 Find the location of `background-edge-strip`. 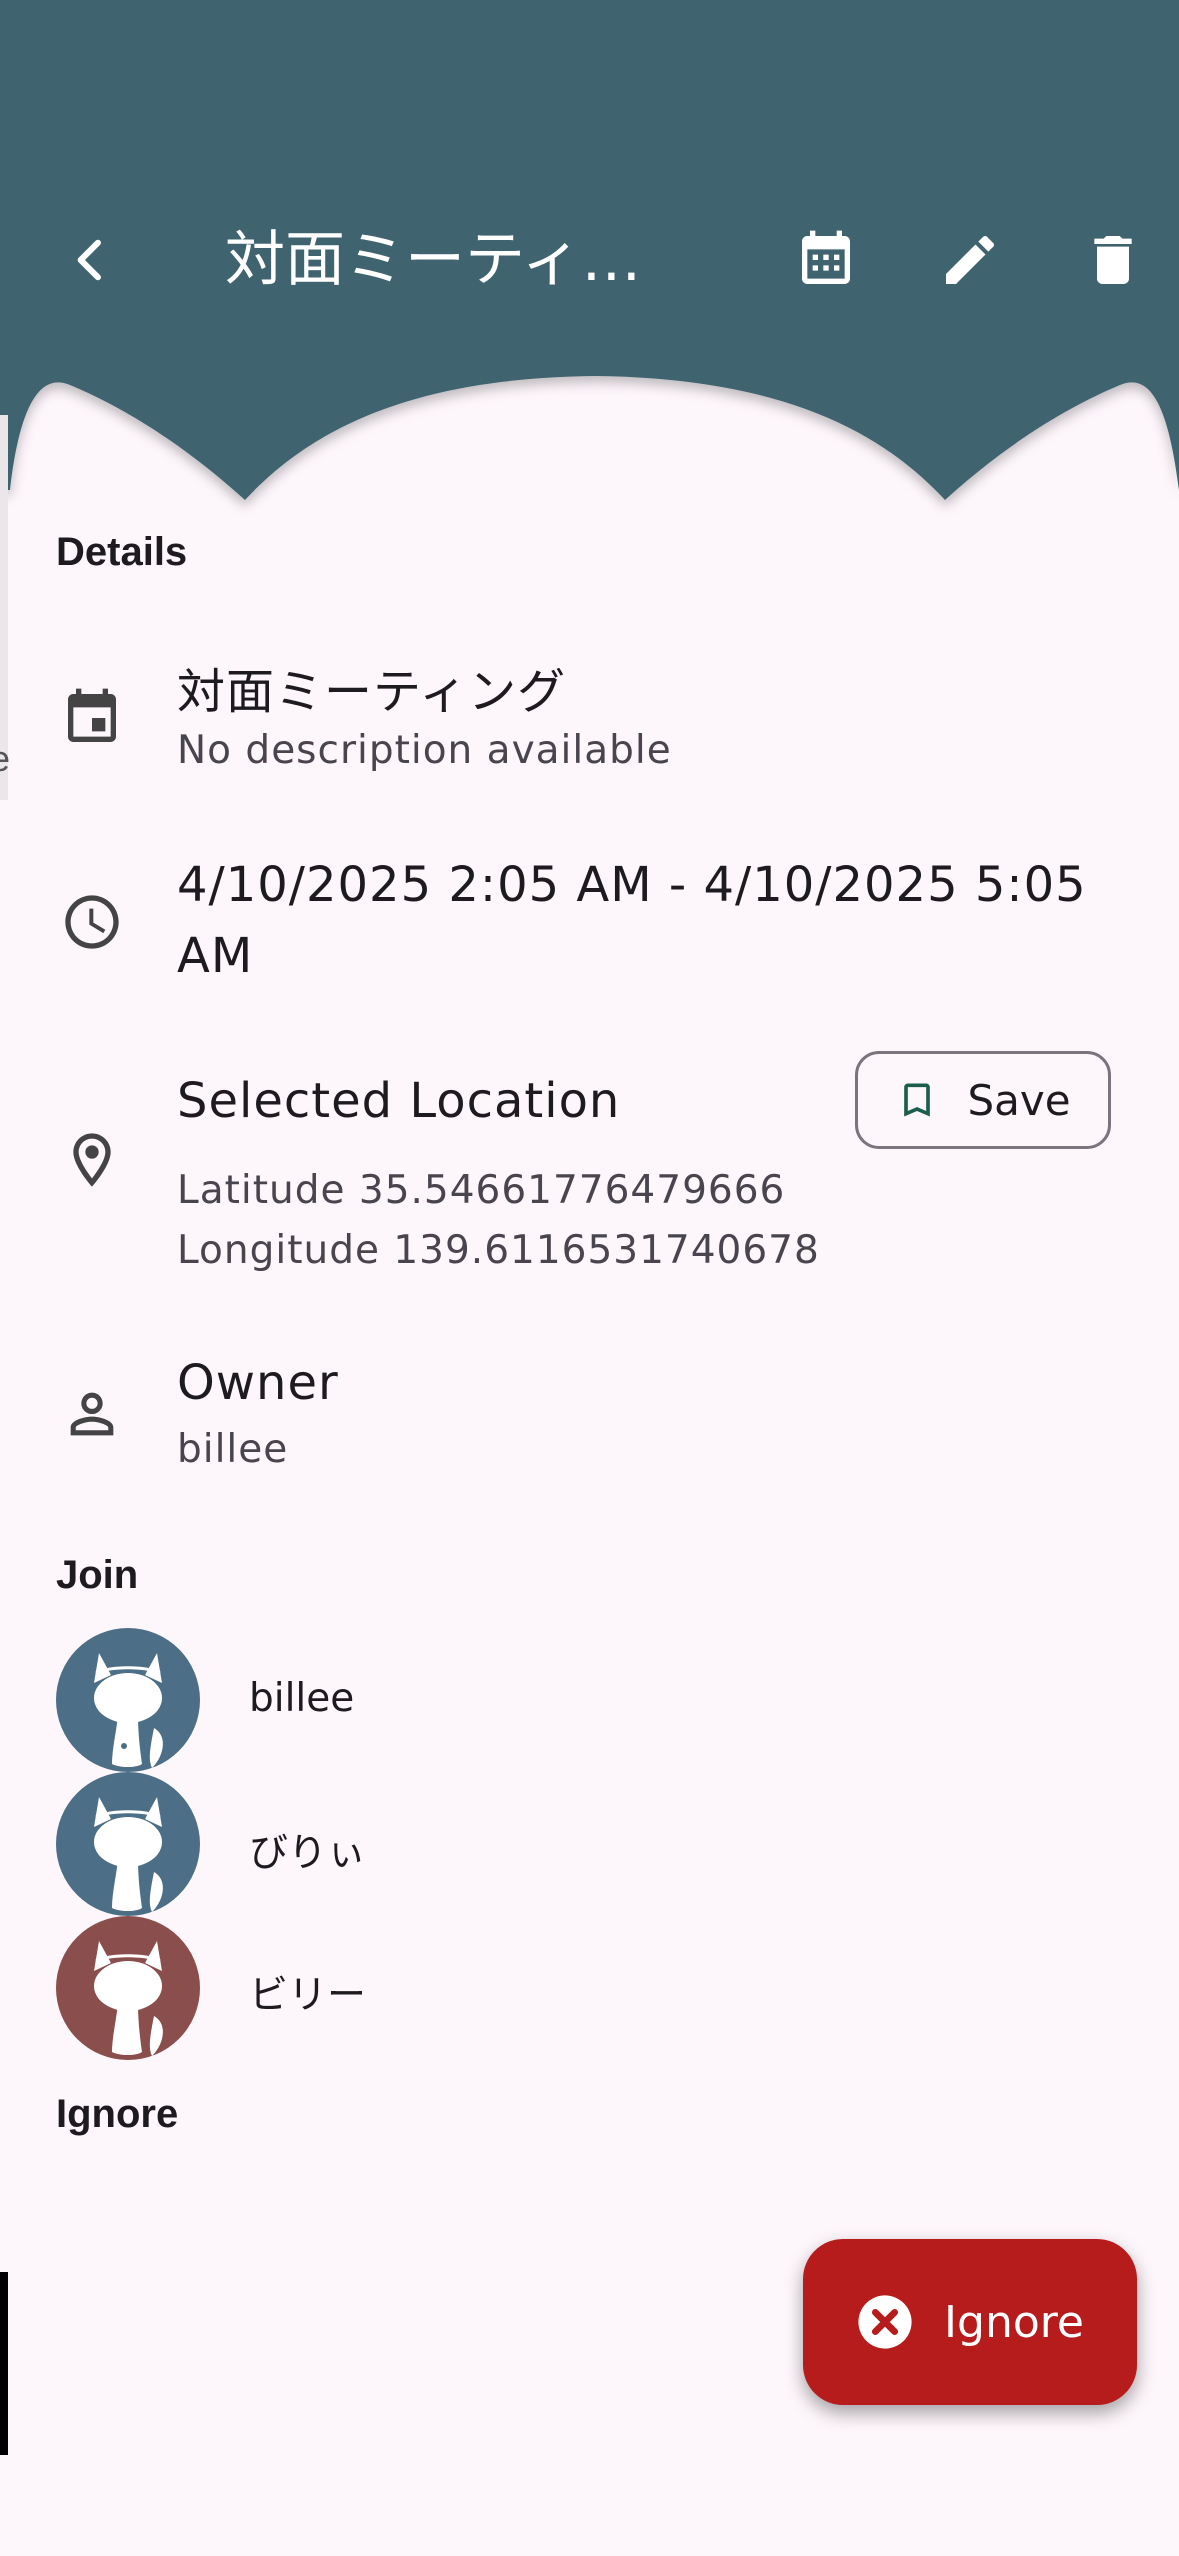

background-edge-strip is located at coordinates (4, 2363).